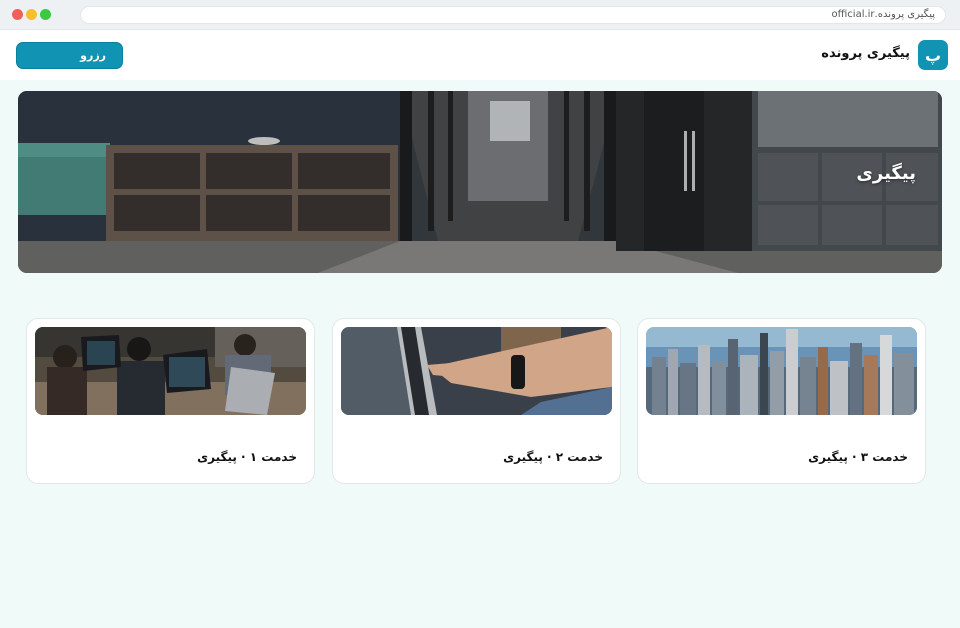 The image size is (960, 628). Describe the element at coordinates (553, 457) in the screenshot. I see `service-card-title: خدمت ۲ · پیگیری` at that location.